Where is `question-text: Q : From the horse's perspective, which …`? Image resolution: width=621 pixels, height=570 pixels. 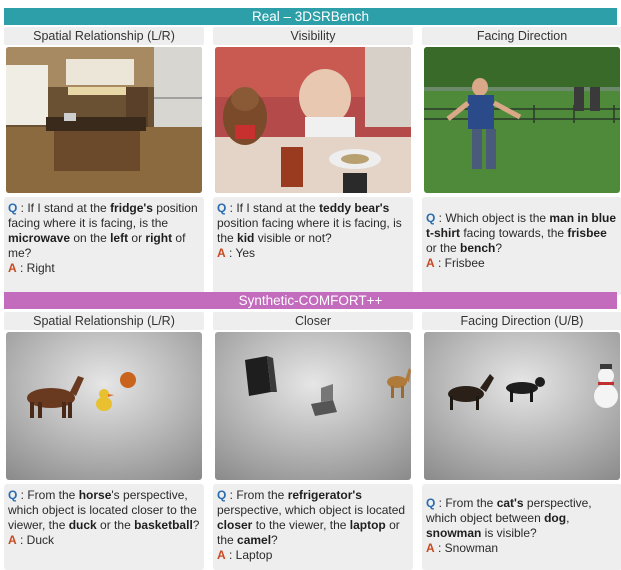
question-text: Q : From the horse's perspective, which … is located at coordinates (104, 510).